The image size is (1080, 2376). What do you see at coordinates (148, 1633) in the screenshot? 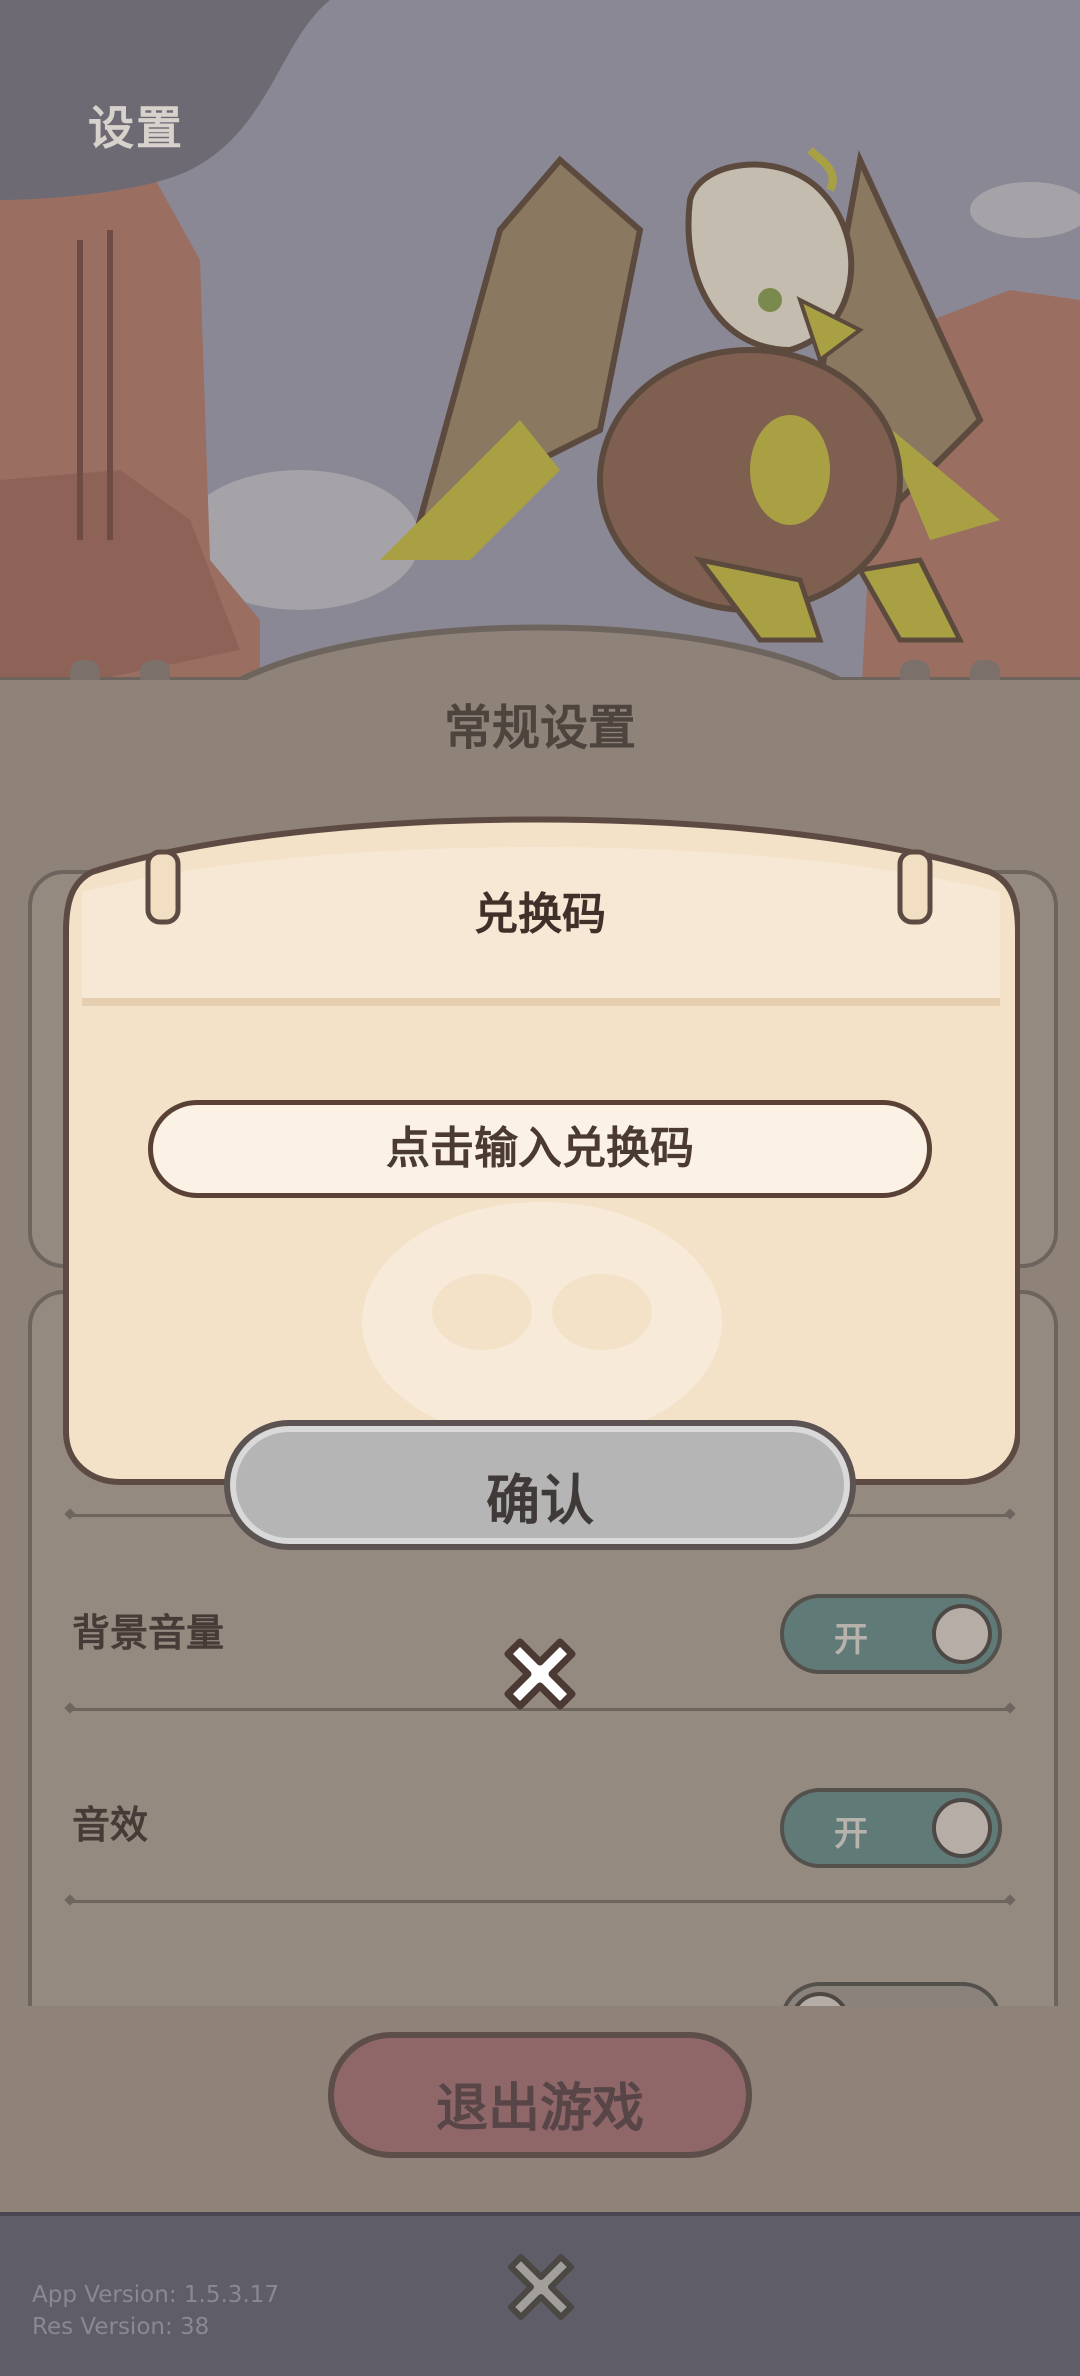
I see `bgm-volume-label: 背景音量` at bounding box center [148, 1633].